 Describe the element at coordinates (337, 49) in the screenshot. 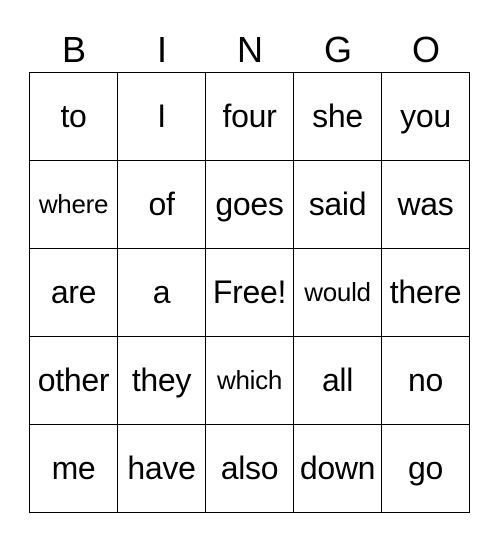

I see `header-letter-g: G` at that location.